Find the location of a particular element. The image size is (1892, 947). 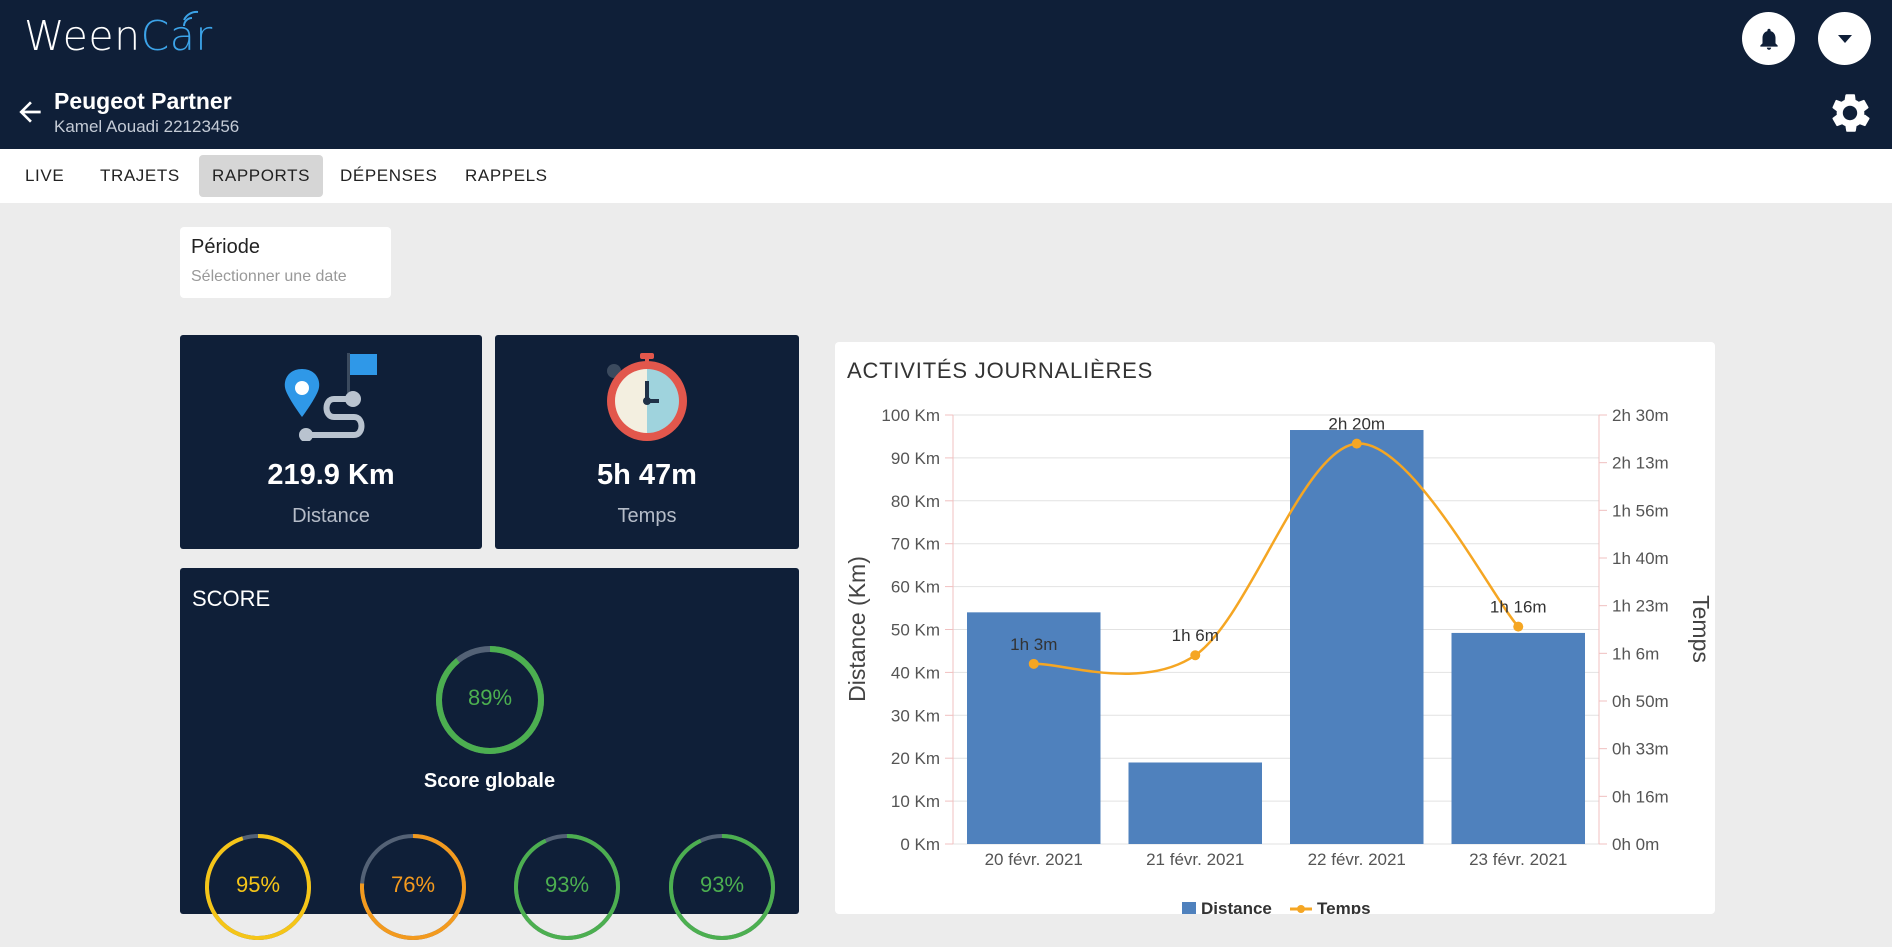

score-title: SCORE is located at coordinates (231, 598).